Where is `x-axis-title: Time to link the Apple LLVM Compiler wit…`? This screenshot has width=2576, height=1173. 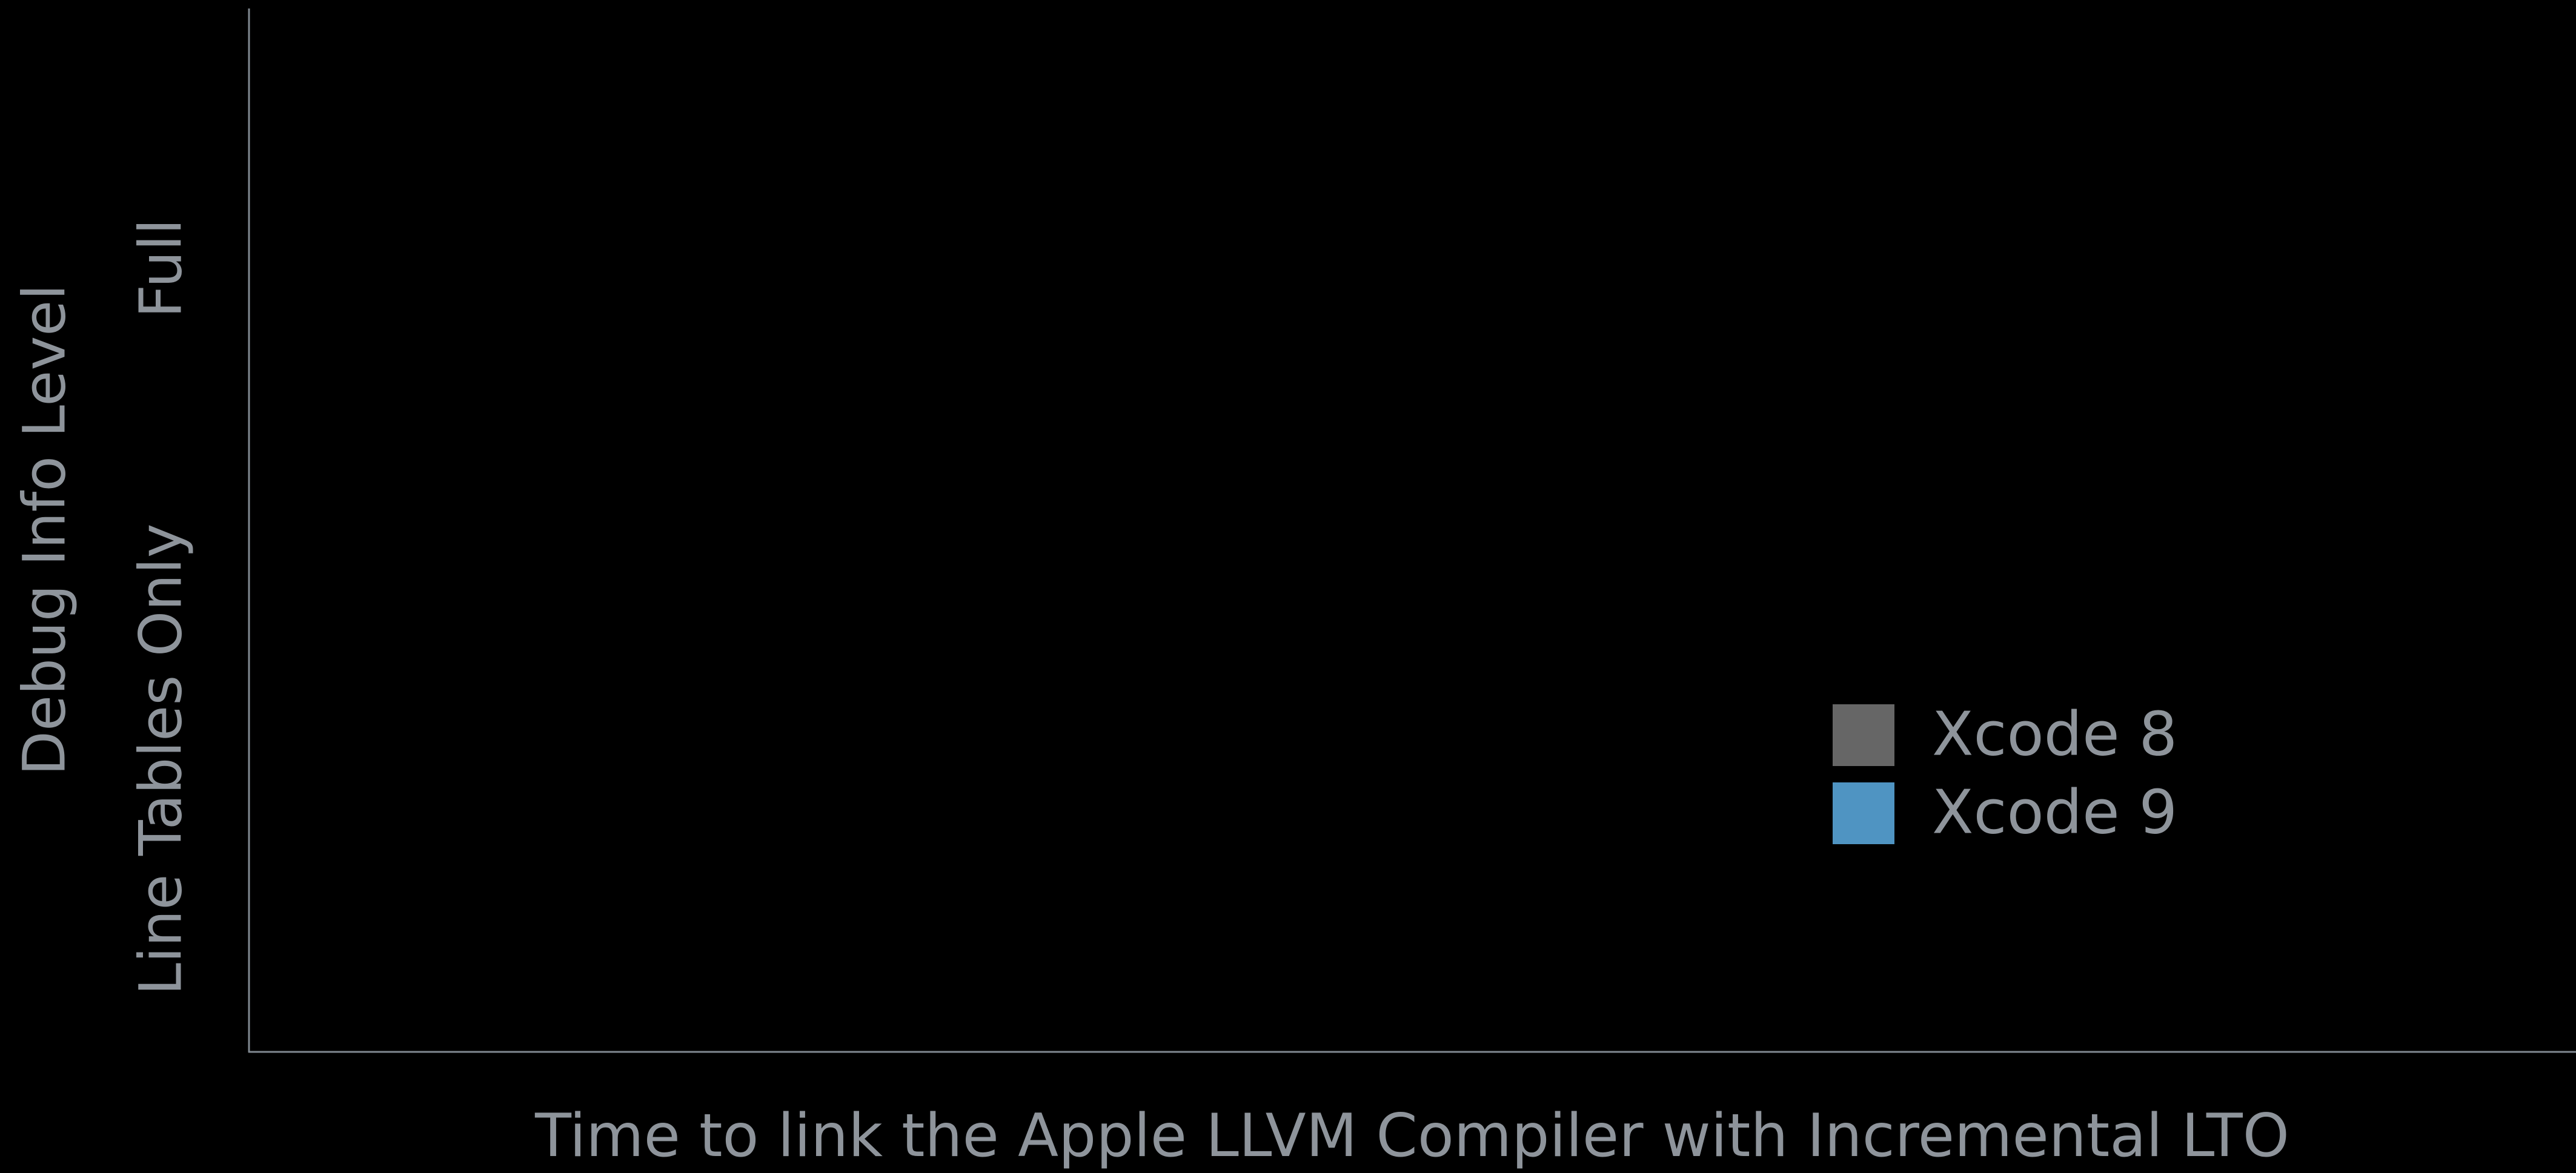 x-axis-title: Time to link the Apple LLVM Compiler wit… is located at coordinates (1411, 1136).